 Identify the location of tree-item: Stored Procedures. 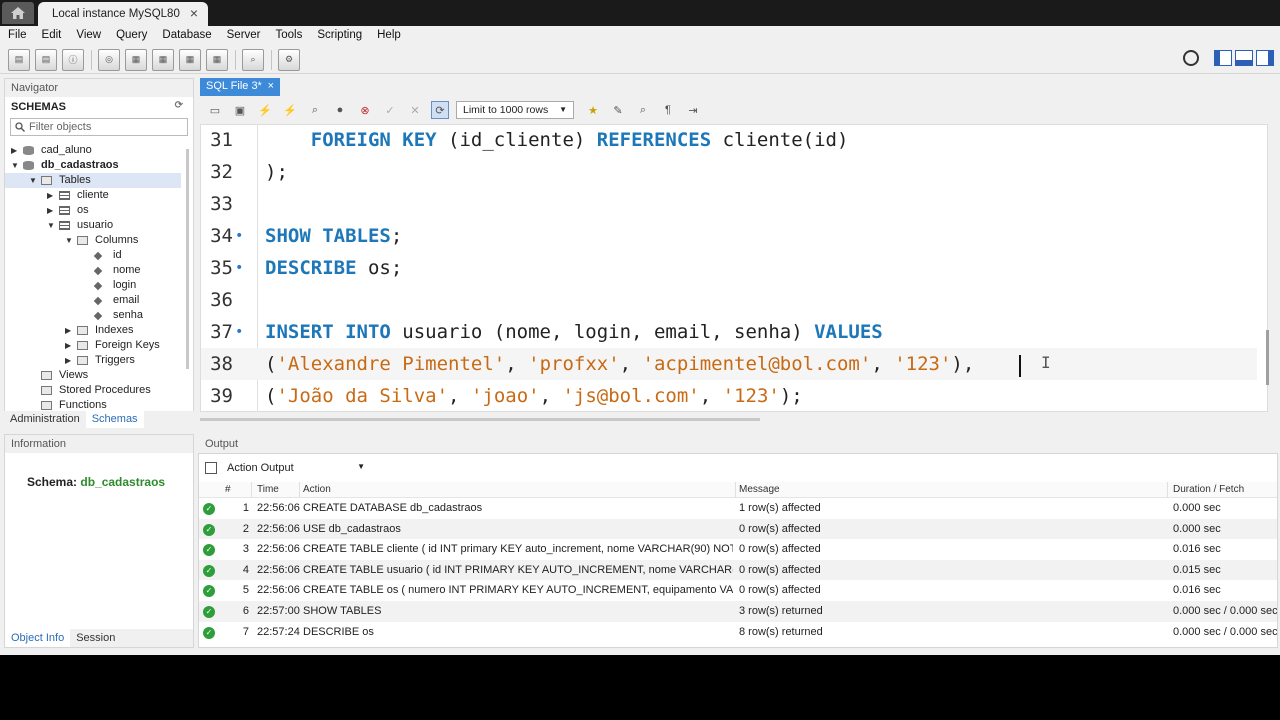
(93, 390).